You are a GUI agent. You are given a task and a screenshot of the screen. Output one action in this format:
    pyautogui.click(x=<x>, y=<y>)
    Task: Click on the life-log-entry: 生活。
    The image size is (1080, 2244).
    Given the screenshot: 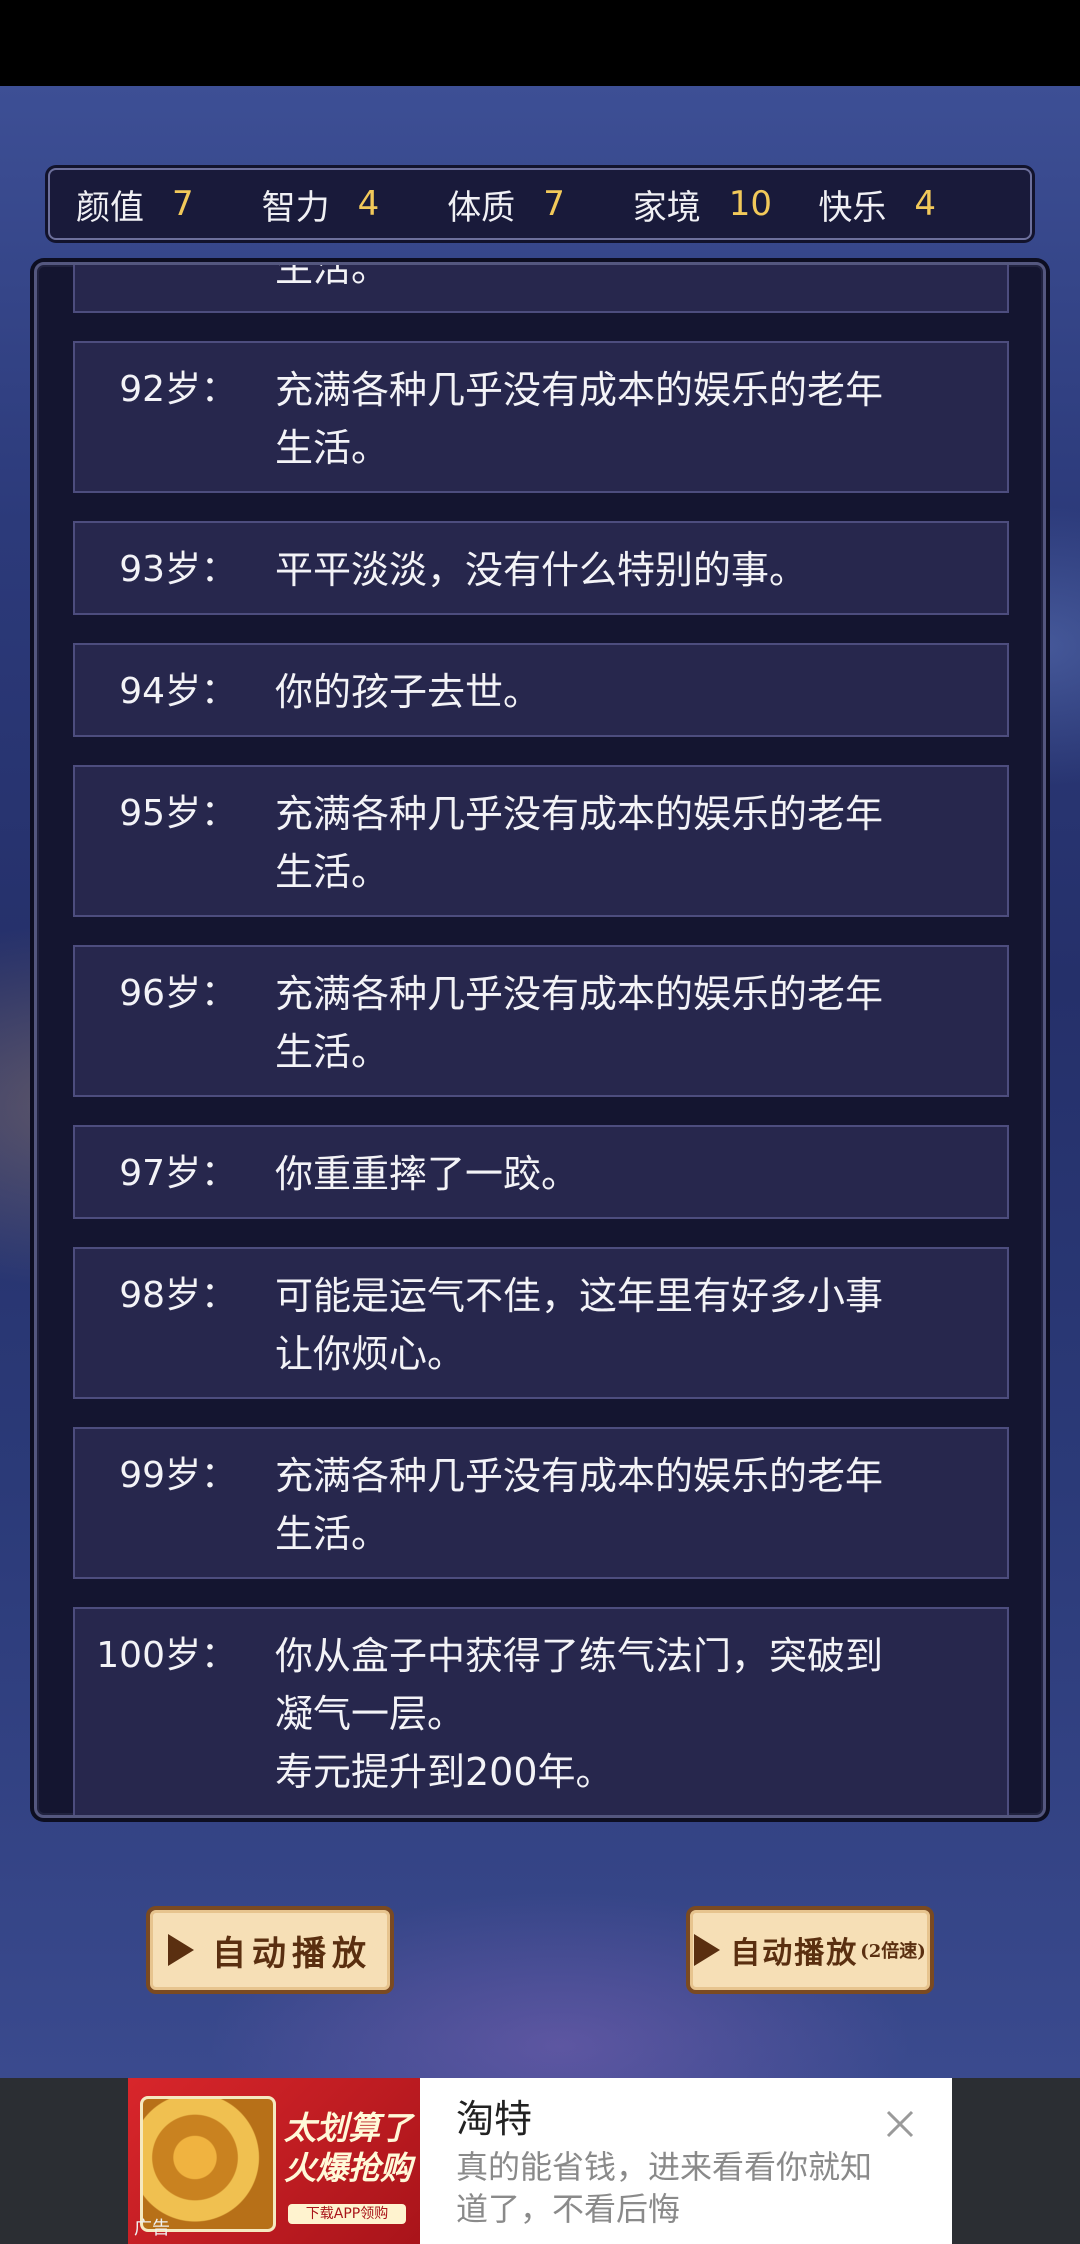 What is the action you would take?
    pyautogui.click(x=541, y=287)
    